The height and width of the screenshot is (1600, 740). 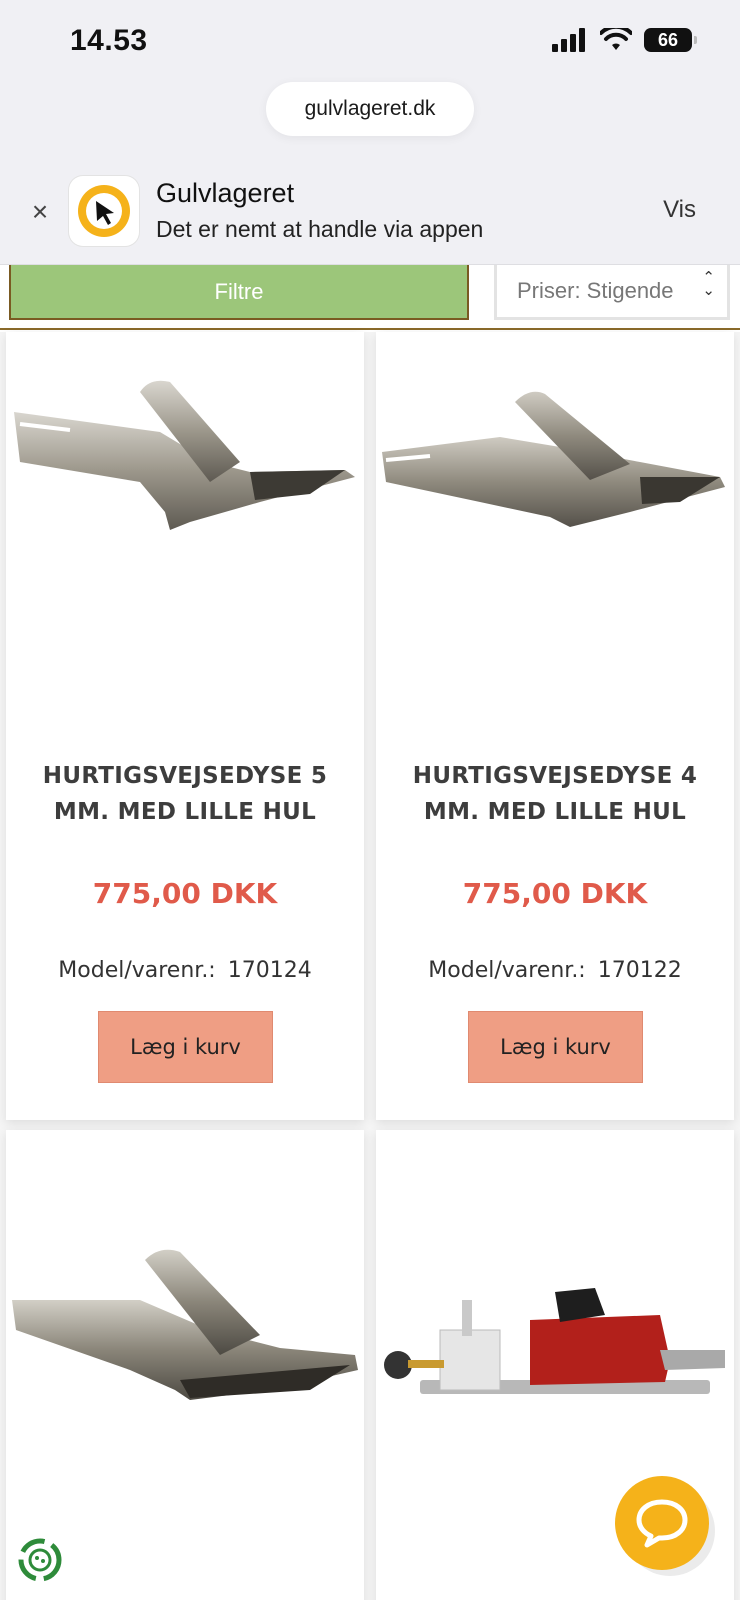 What do you see at coordinates (370, 40) in the screenshot?
I see `status-bar: 14.53 66` at bounding box center [370, 40].